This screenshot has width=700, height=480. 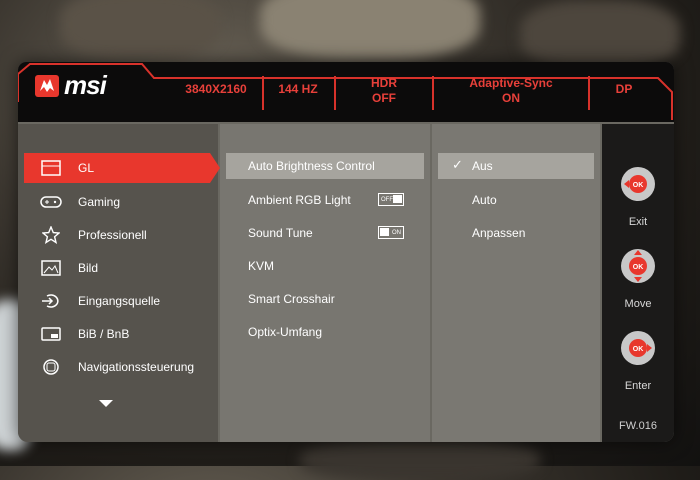 I want to click on chevron-down-icon, so click(x=106, y=405).